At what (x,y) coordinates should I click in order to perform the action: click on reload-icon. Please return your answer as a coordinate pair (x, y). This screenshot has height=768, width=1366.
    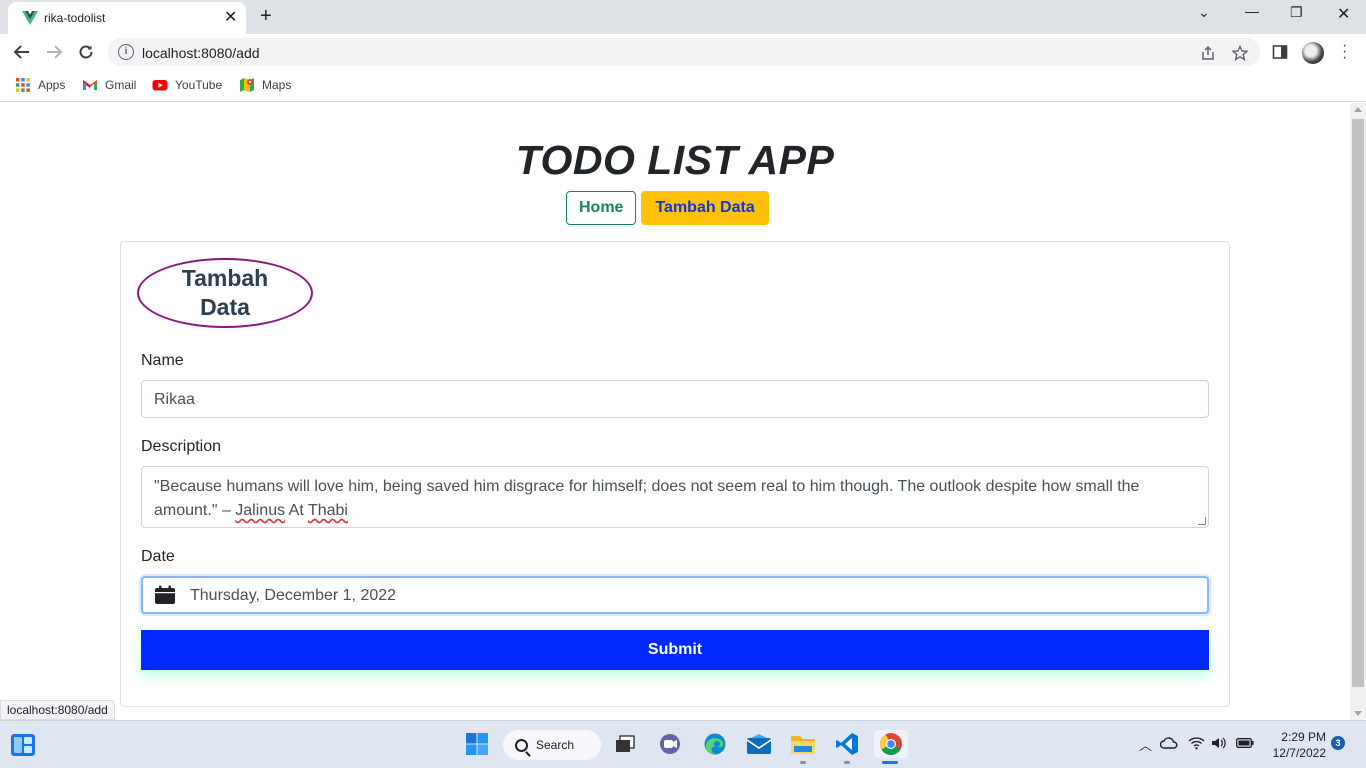
    Looking at the image, I should click on (86, 52).